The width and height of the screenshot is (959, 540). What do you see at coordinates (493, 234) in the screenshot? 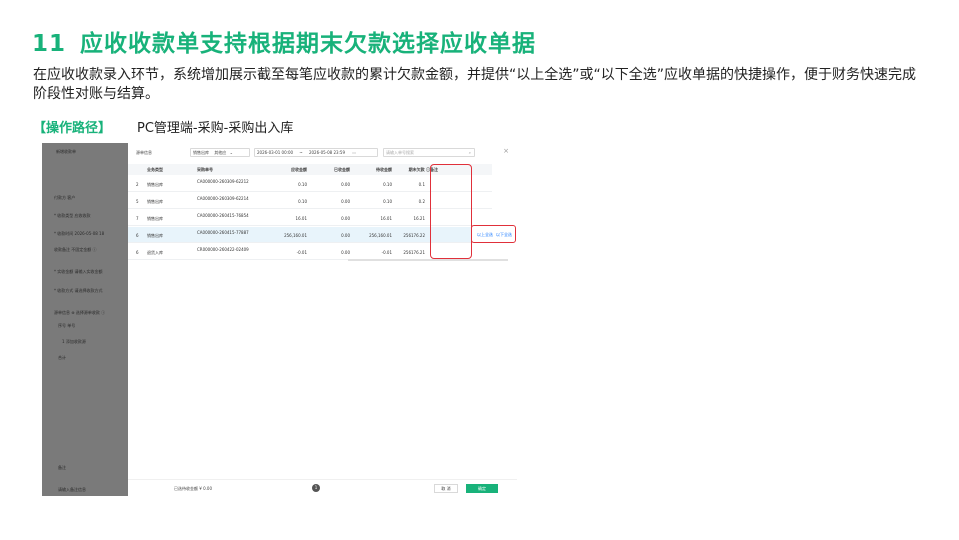
I see `quick-select-actions: 以上全选 以下全选` at bounding box center [493, 234].